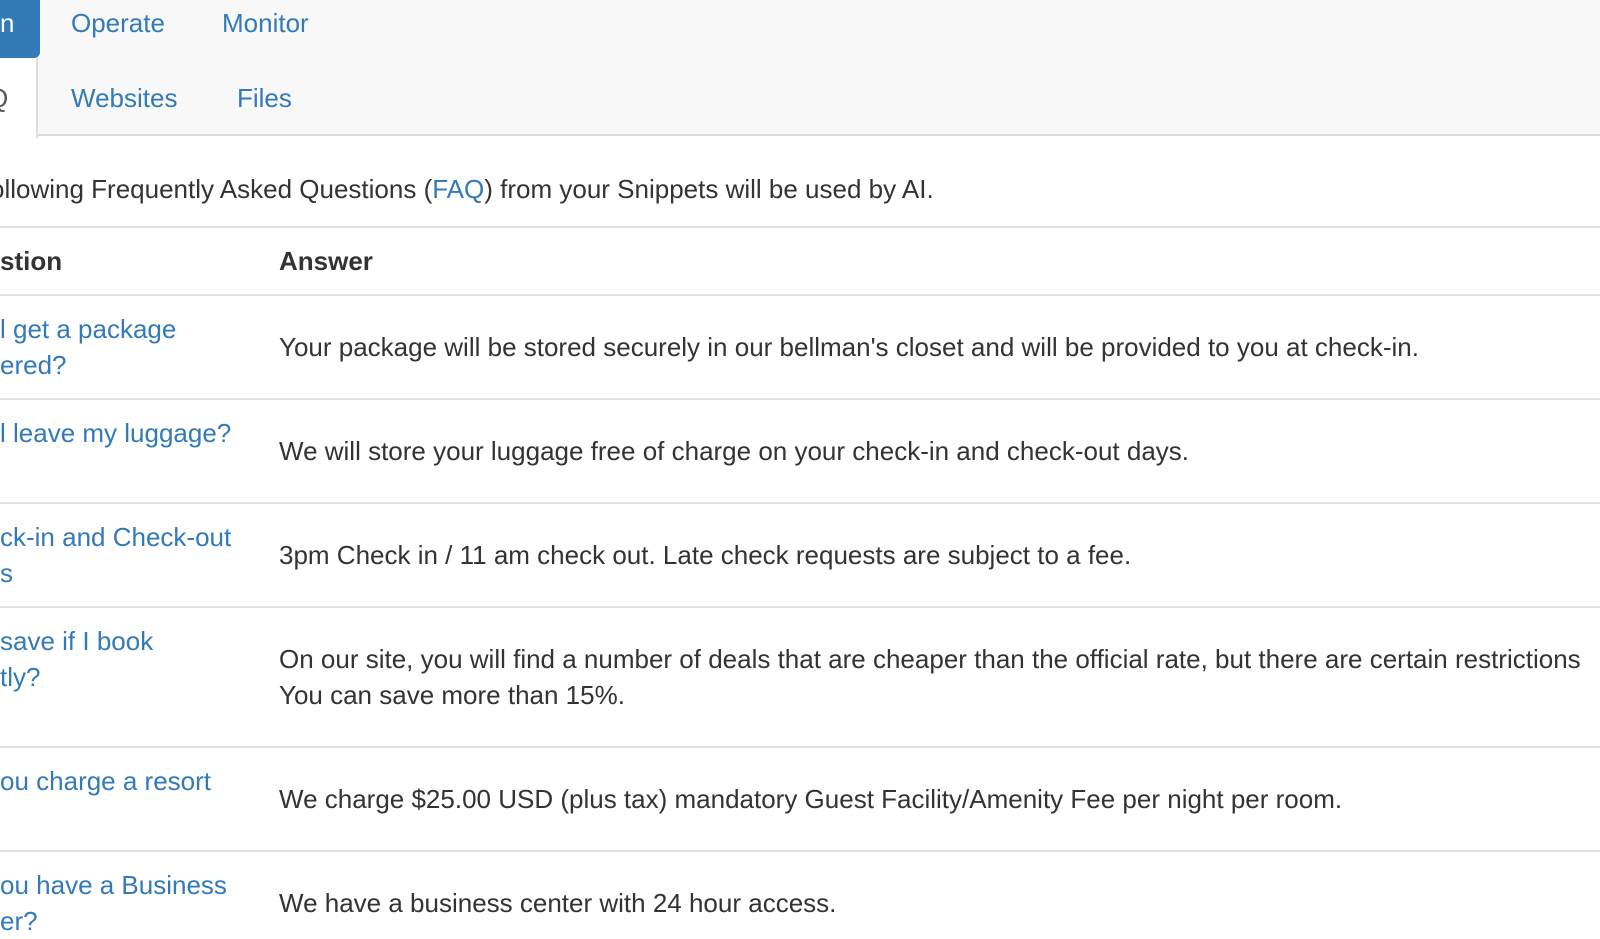 Image resolution: width=1600 pixels, height=939 pixels. What do you see at coordinates (19, 921) in the screenshot?
I see `question-line: er?` at bounding box center [19, 921].